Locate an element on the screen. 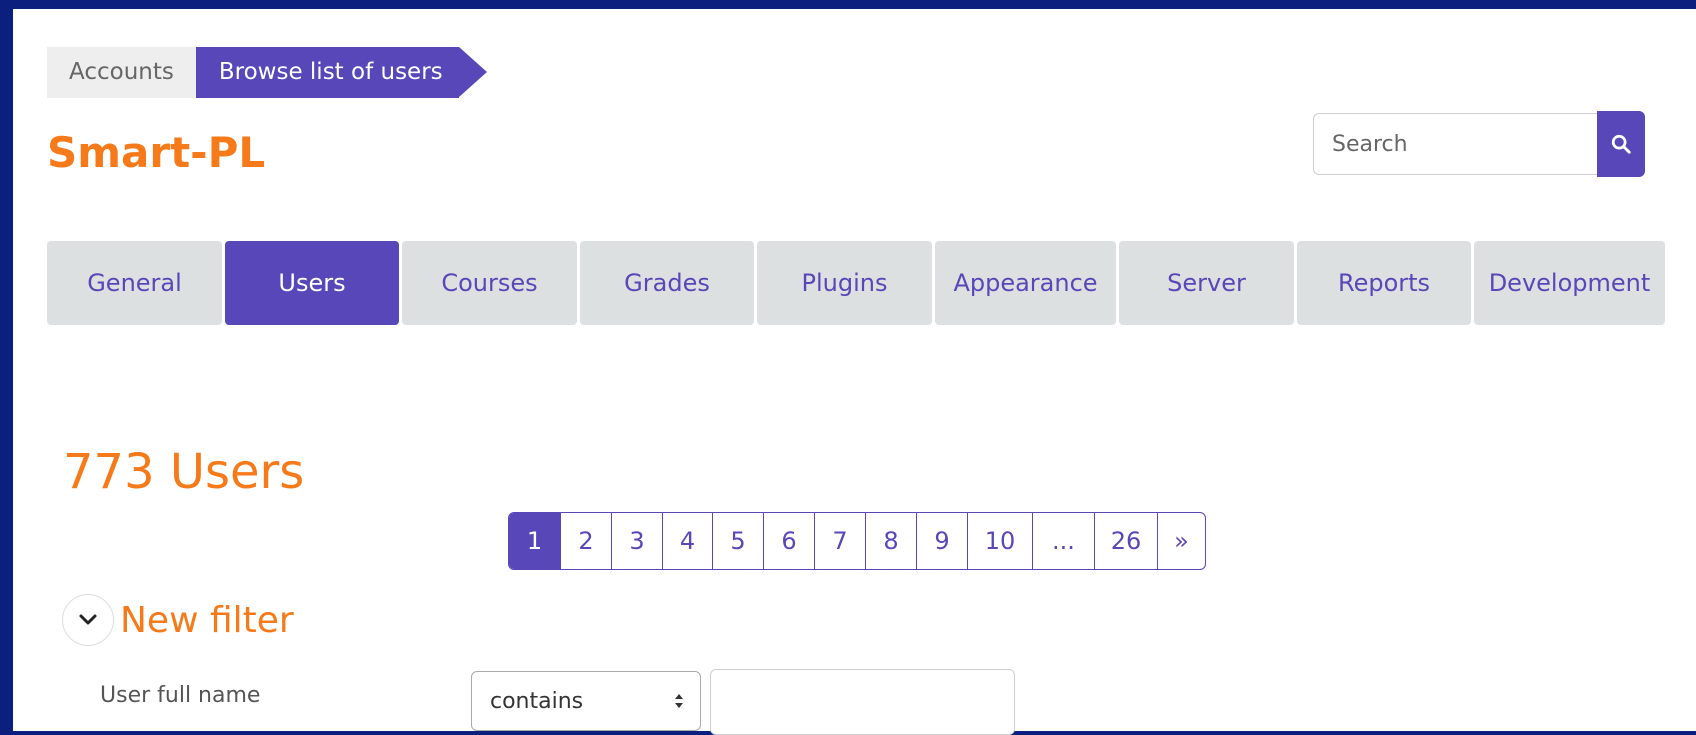 Image resolution: width=1696 pixels, height=735 pixels. filter-title: New filter is located at coordinates (207, 620).